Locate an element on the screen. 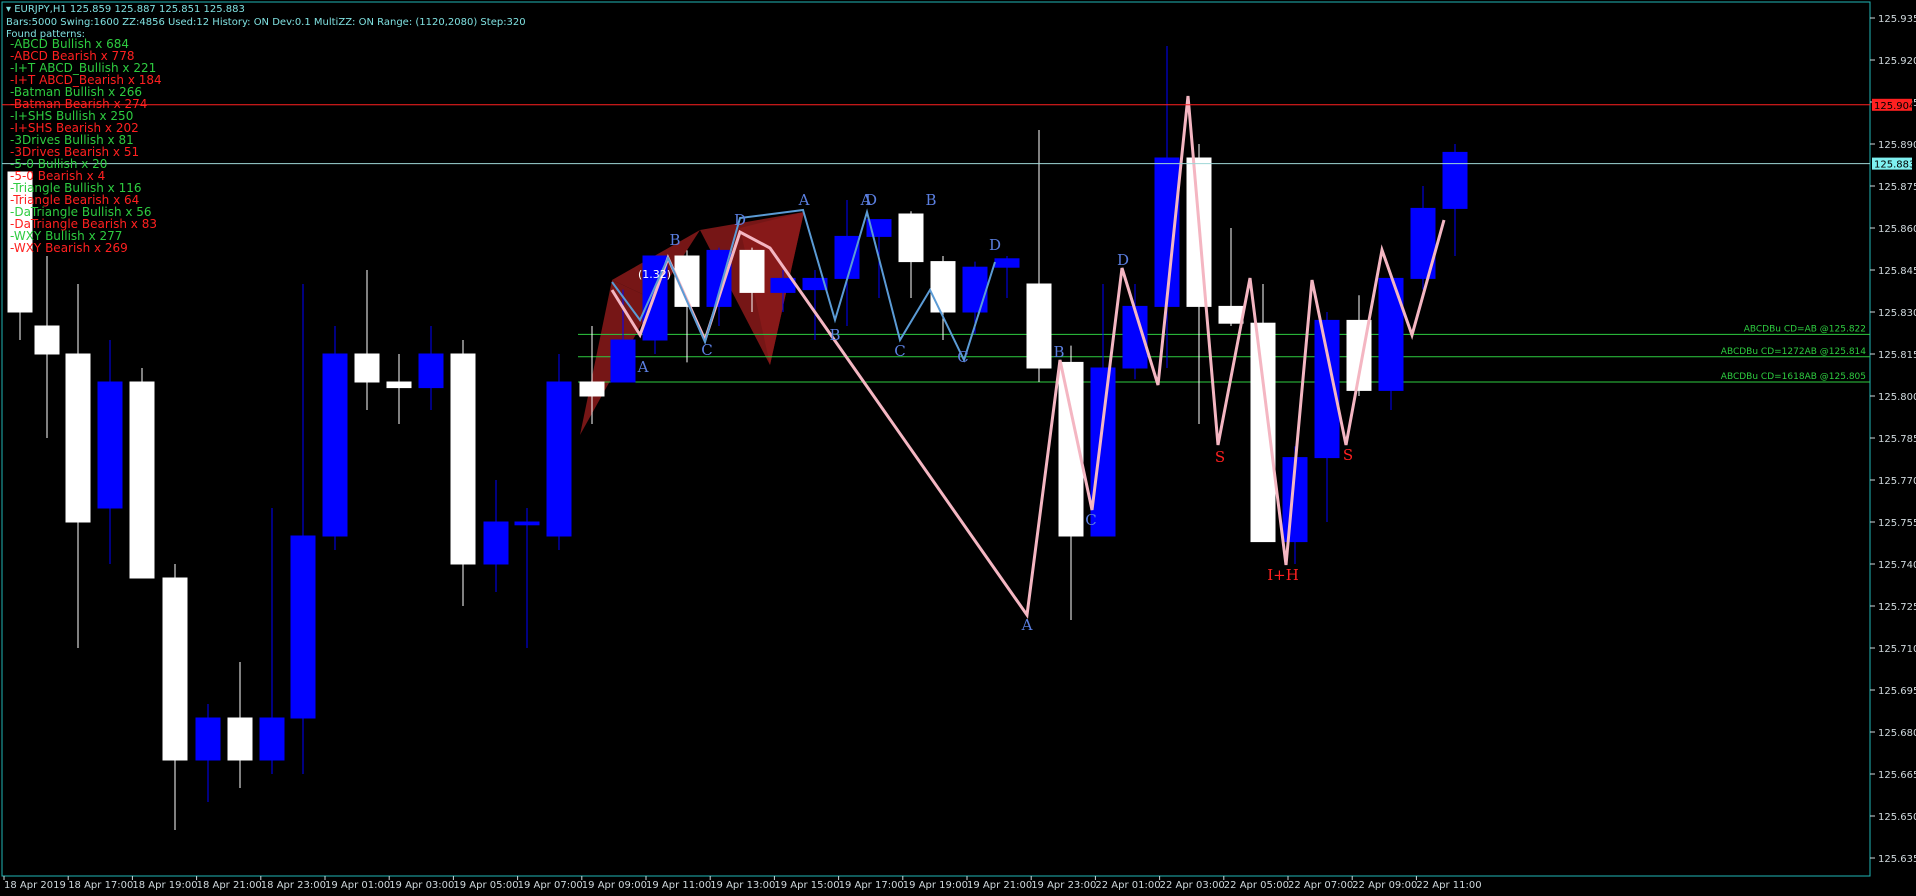 This screenshot has height=896, width=1916. time-tick-label: 19 Apr 19:00 is located at coordinates (935, 885).